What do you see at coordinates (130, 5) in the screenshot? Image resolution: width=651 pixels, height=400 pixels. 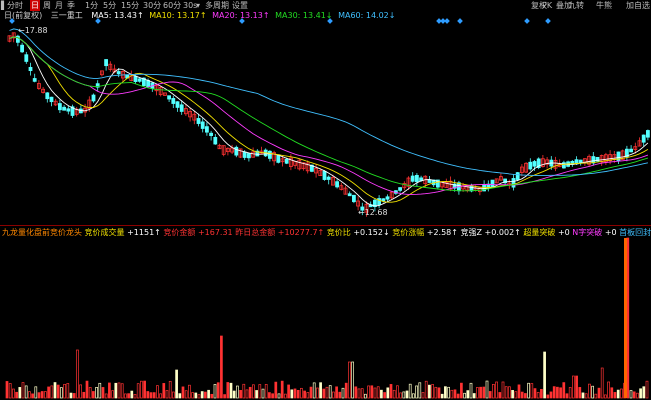 I see `period-15min: 15分` at bounding box center [130, 5].